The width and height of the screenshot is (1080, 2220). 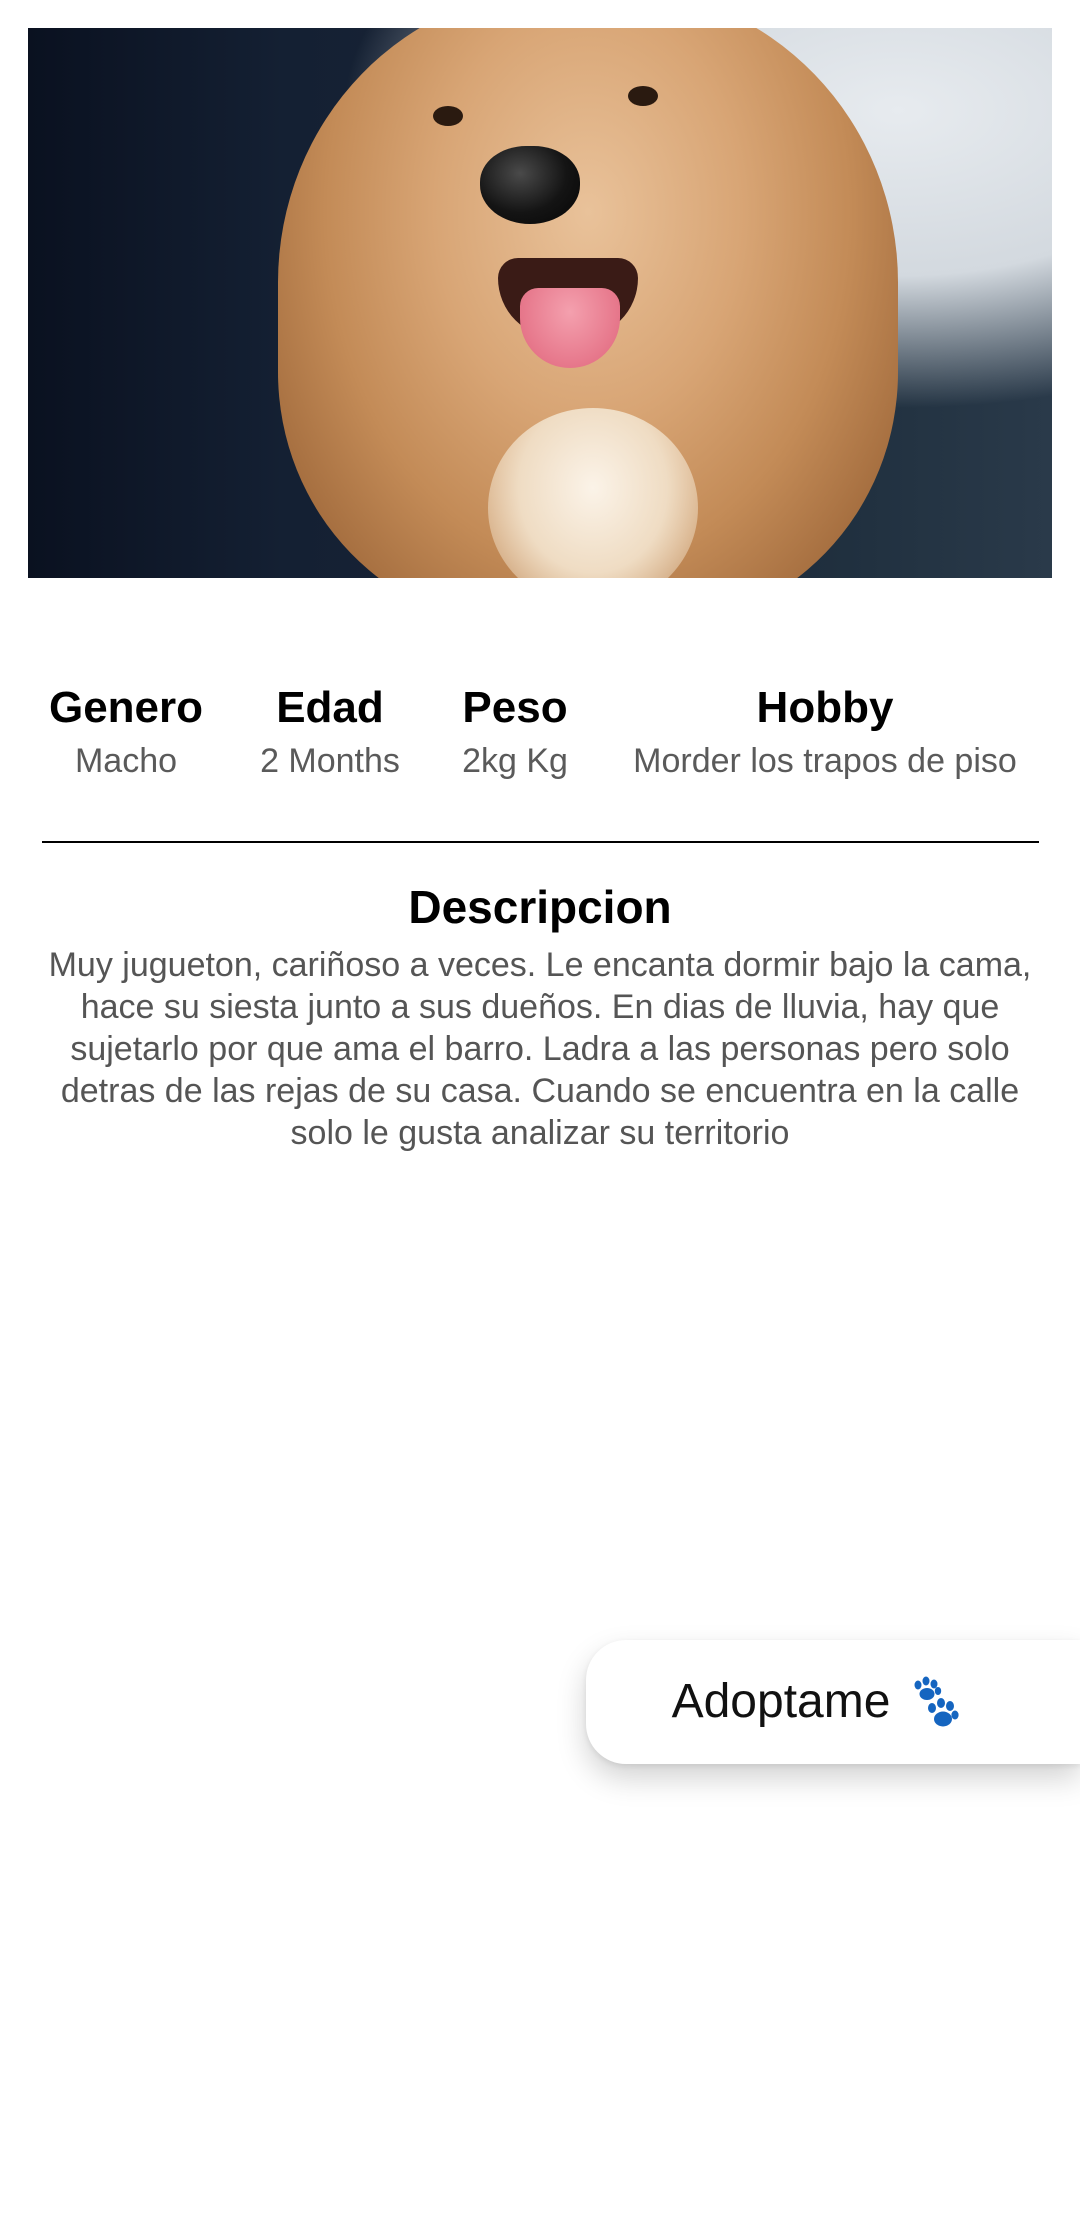 I want to click on dog-nose, so click(x=530, y=185).